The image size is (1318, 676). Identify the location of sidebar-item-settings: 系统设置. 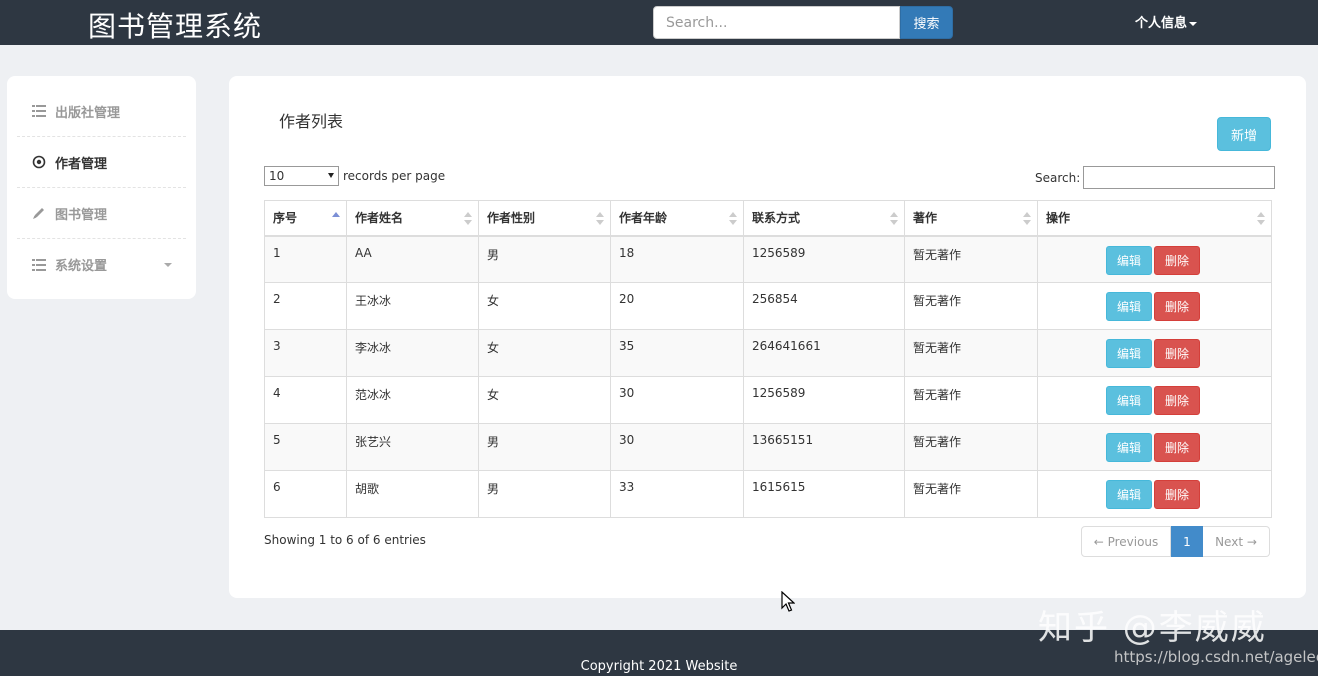
(101, 264).